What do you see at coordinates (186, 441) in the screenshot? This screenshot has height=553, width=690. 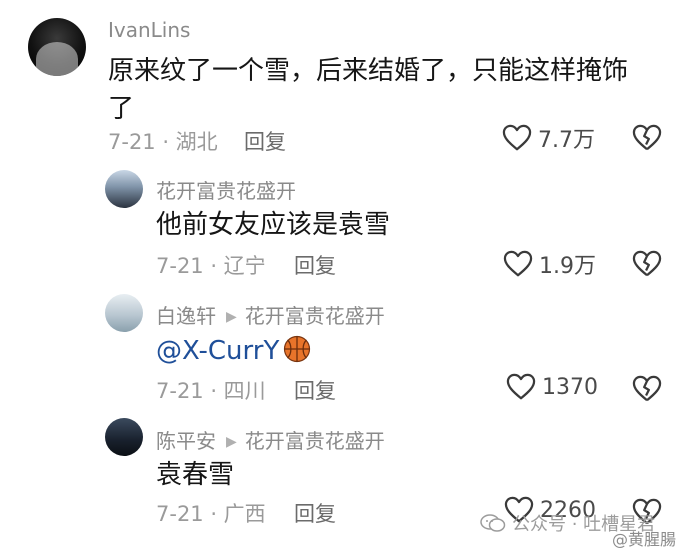 I see `reply-author: 陈平安` at bounding box center [186, 441].